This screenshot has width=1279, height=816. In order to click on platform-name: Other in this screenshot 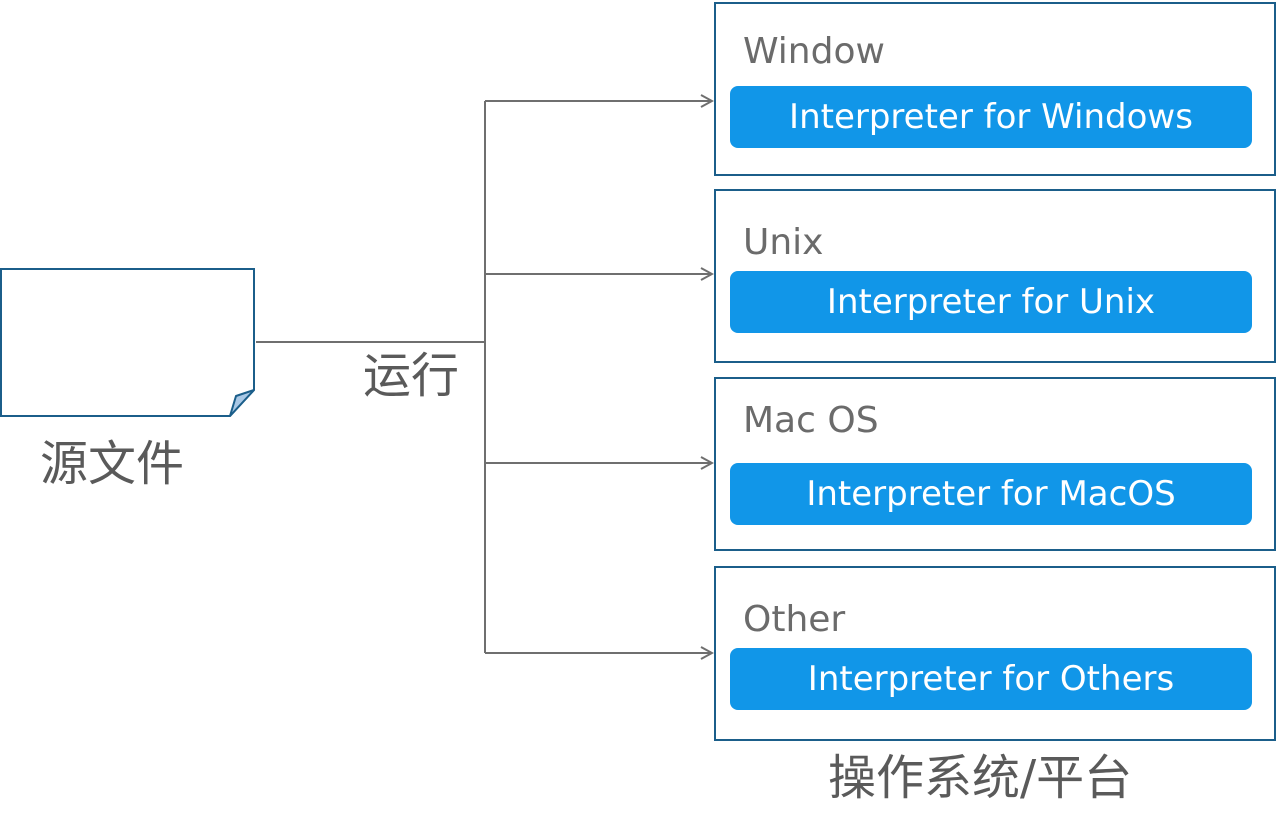, I will do `click(794, 619)`.